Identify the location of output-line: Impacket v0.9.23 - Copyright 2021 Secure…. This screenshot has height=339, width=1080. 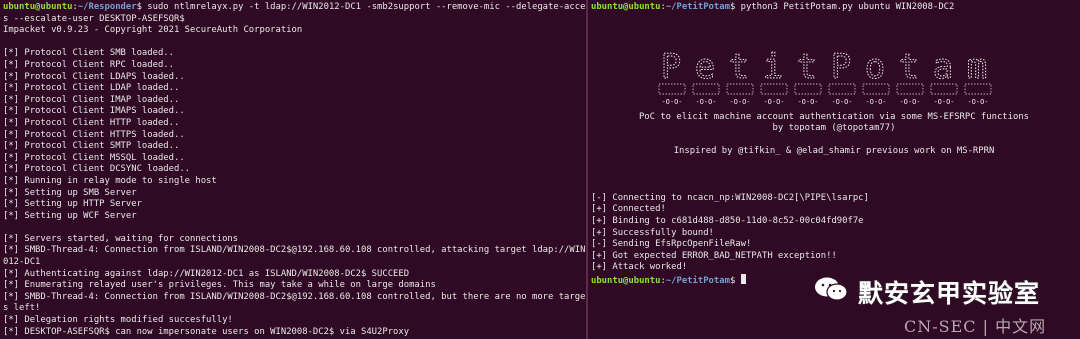
(153, 30).